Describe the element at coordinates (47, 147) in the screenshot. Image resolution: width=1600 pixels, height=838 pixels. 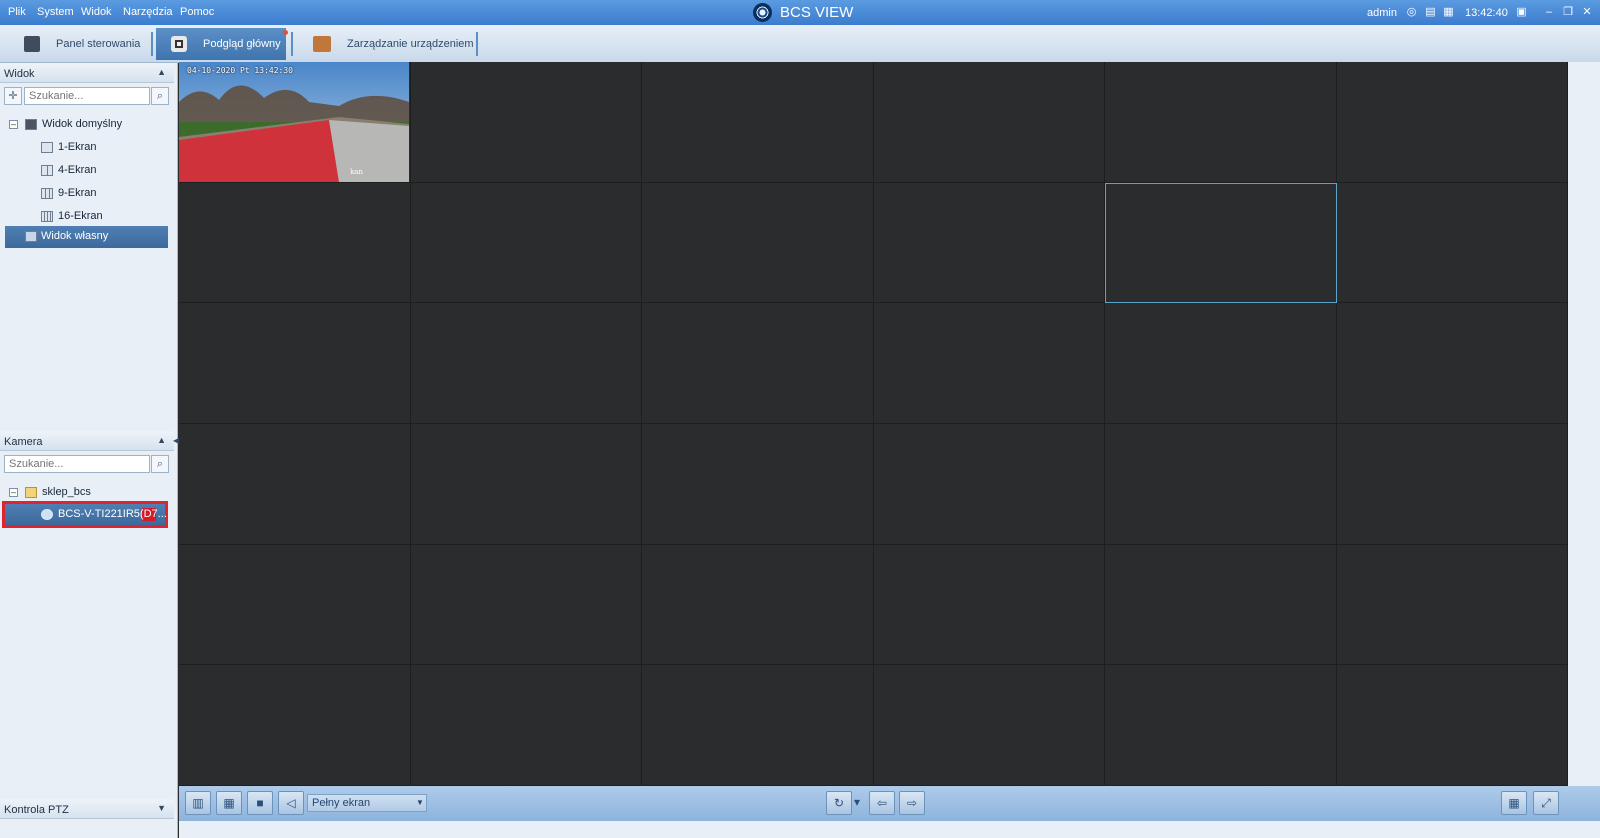
I see `layout-1-icon` at that location.